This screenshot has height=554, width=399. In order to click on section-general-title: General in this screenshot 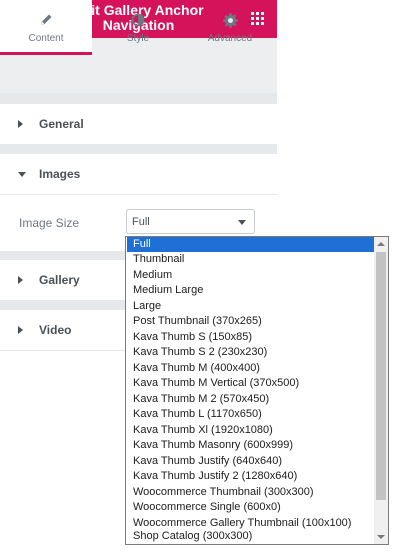, I will do `click(61, 124)`.